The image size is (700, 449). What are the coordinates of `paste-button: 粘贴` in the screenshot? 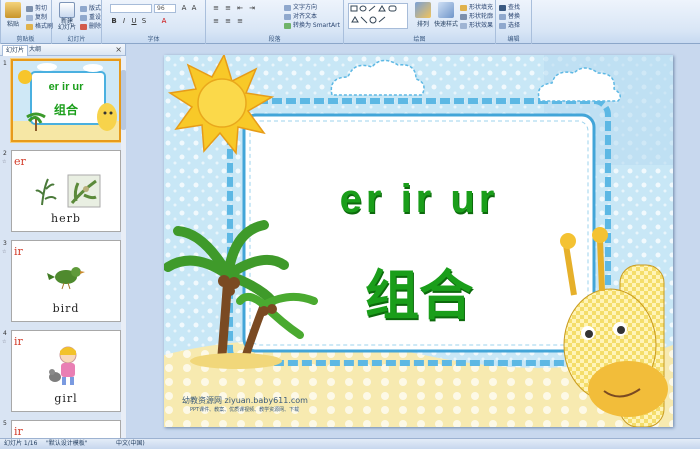 It's located at (13, 15).